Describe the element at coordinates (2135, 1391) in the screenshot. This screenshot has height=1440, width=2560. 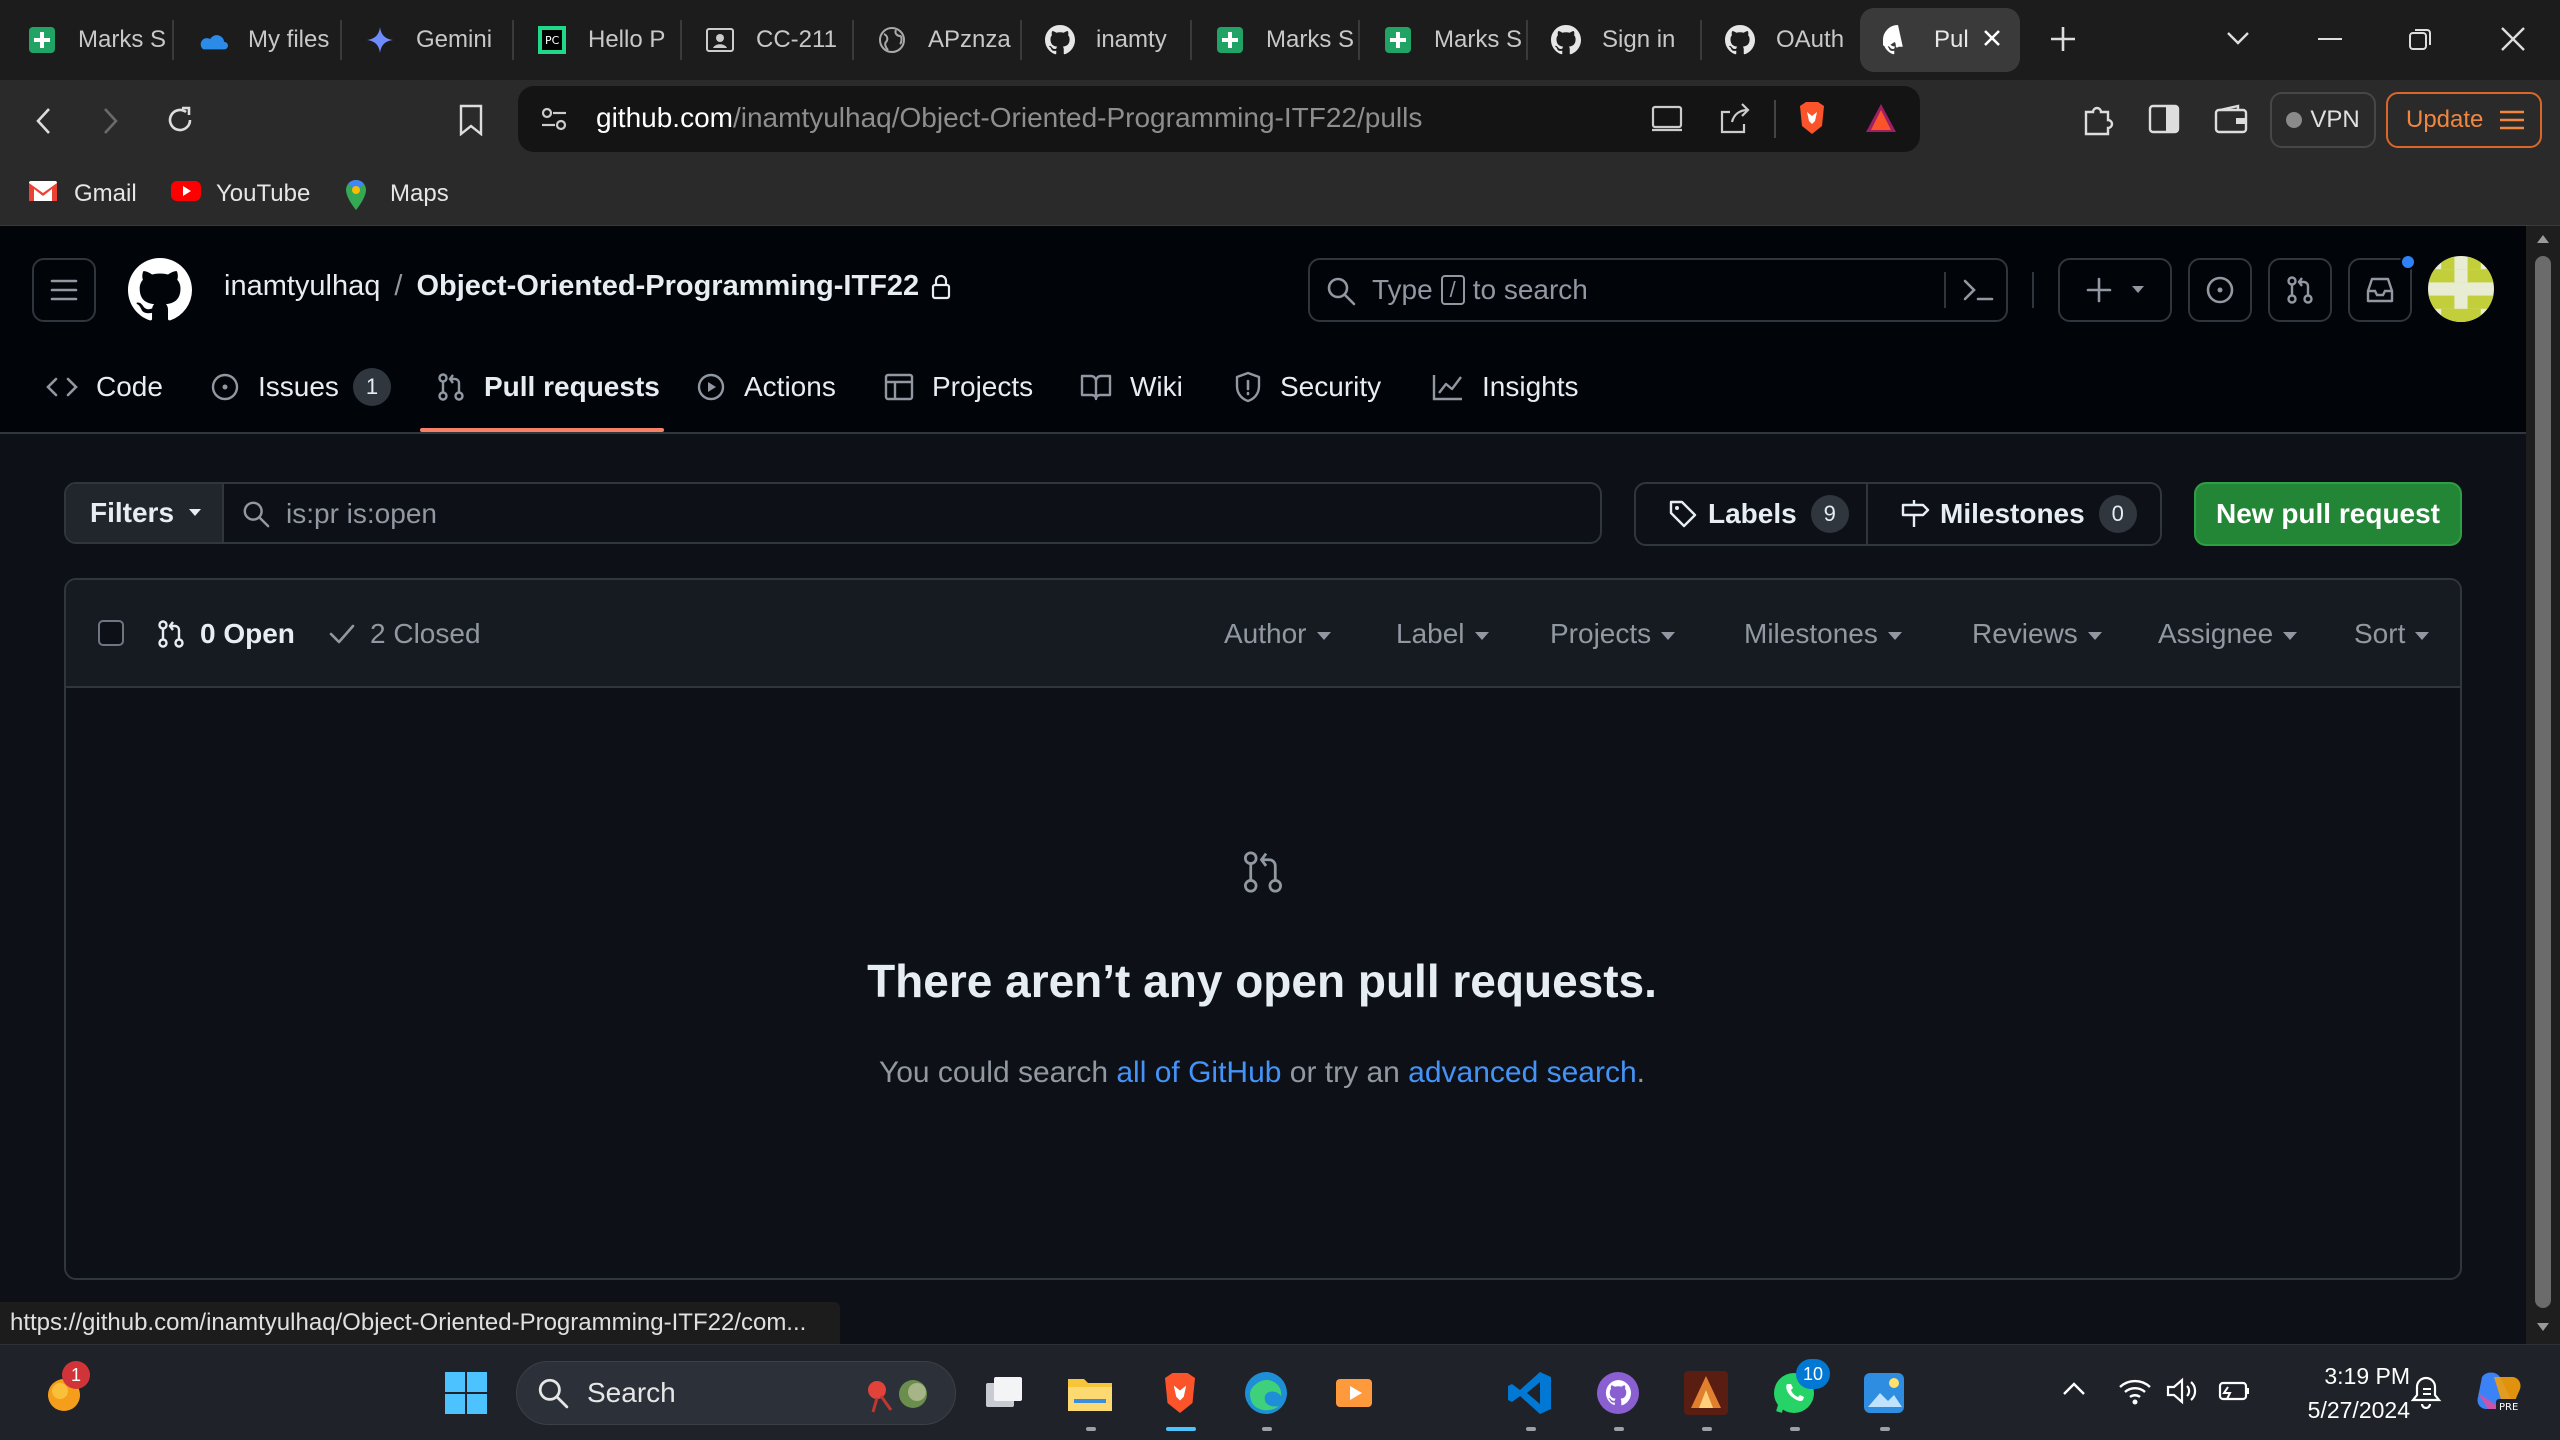
I see `wifi-icon` at that location.